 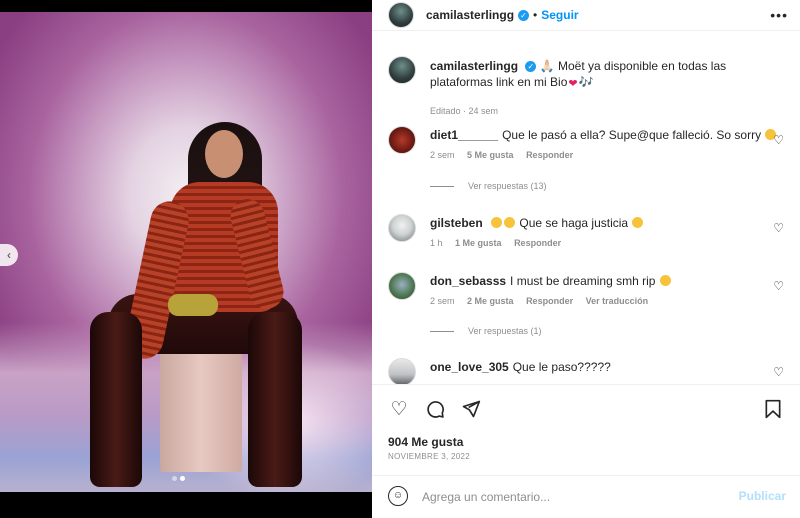 I want to click on photo-glove, so click(x=193, y=305).